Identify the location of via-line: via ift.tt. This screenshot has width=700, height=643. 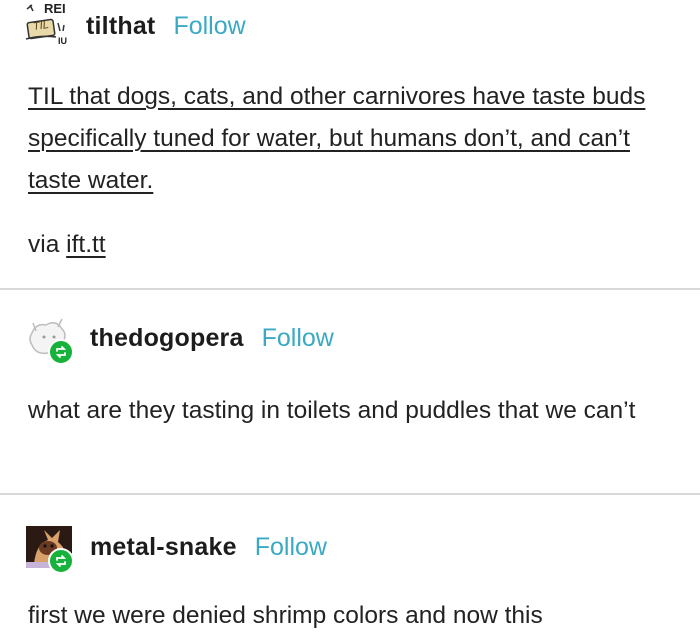
(352, 245).